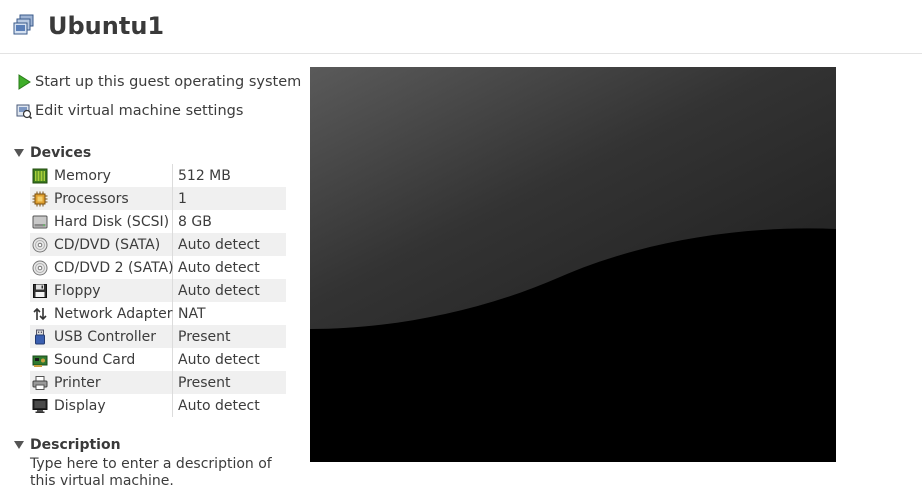 This screenshot has width=922, height=490. Describe the element at coordinates (40, 382) in the screenshot. I see `printer-icon` at that location.